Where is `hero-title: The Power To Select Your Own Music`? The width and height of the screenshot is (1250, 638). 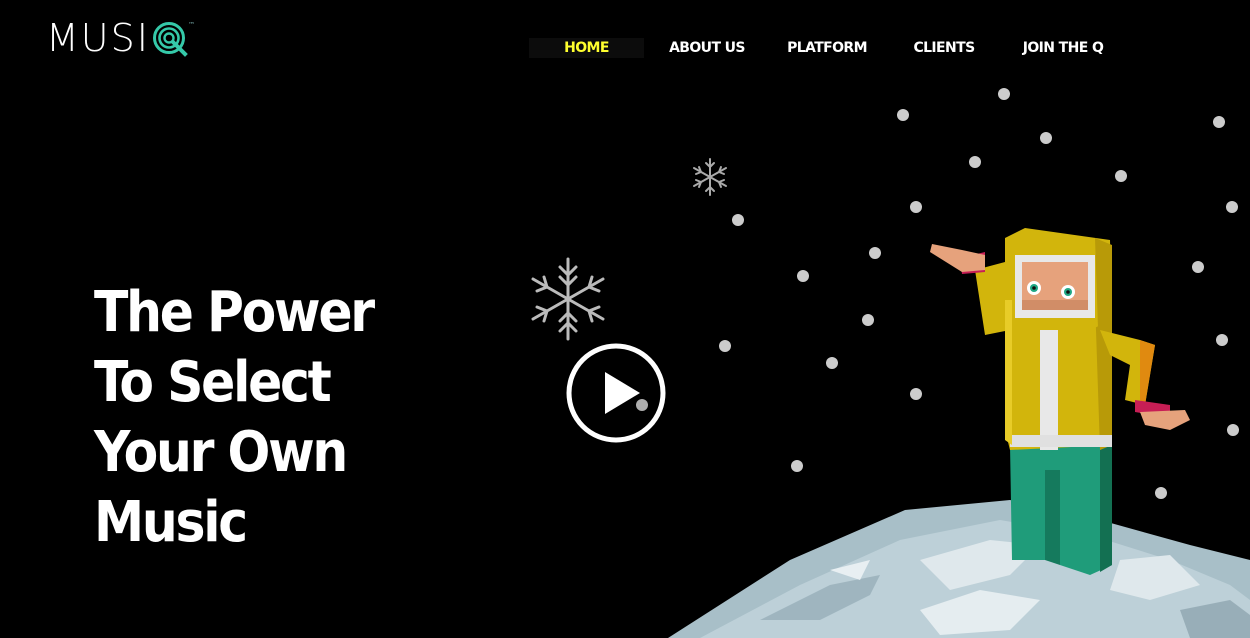
hero-title: The Power To Select Your Own Music is located at coordinates (242, 418).